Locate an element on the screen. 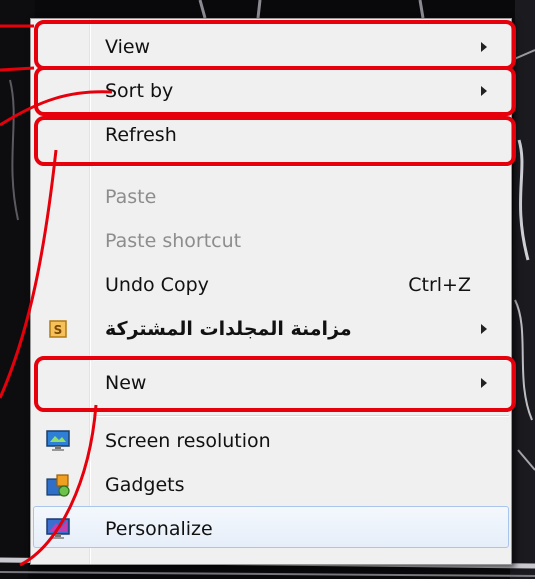  svg-text: S is located at coordinates (58, 330).